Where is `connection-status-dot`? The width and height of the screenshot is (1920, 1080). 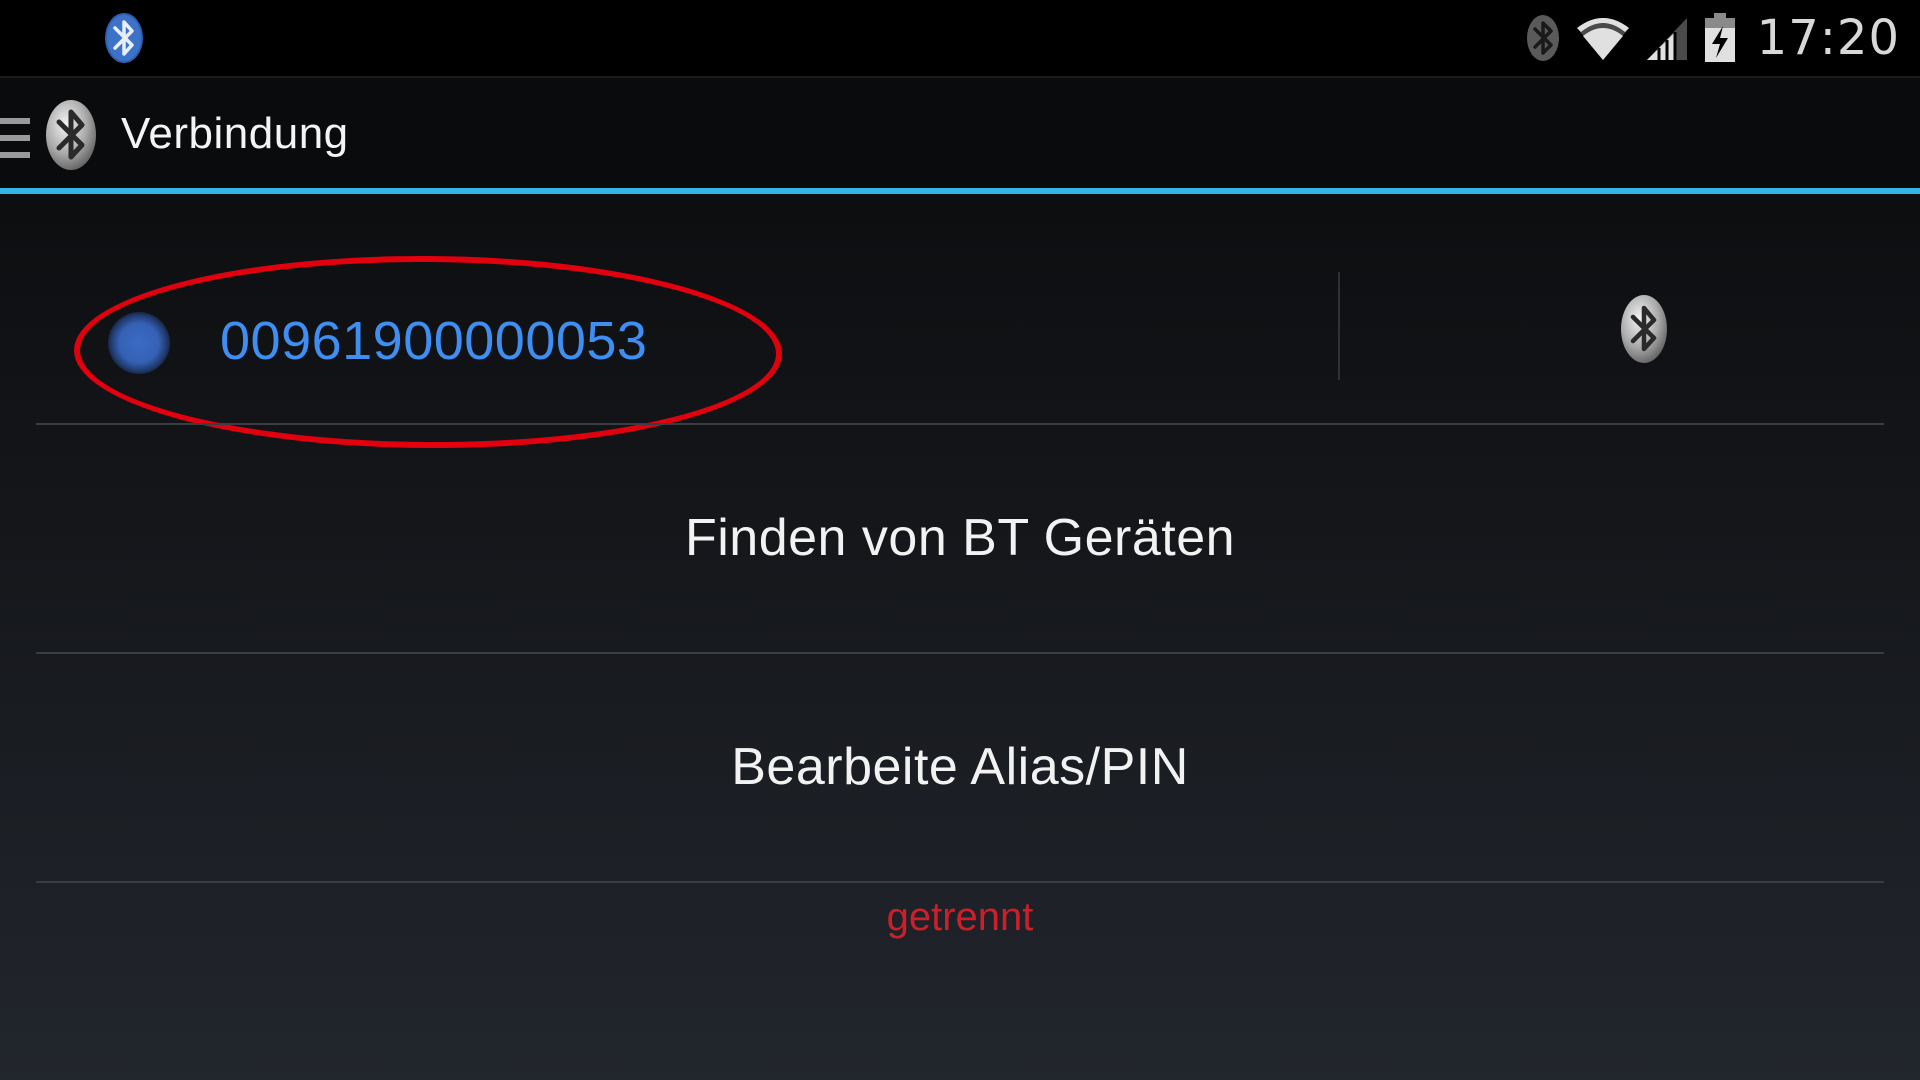
connection-status-dot is located at coordinates (139, 343).